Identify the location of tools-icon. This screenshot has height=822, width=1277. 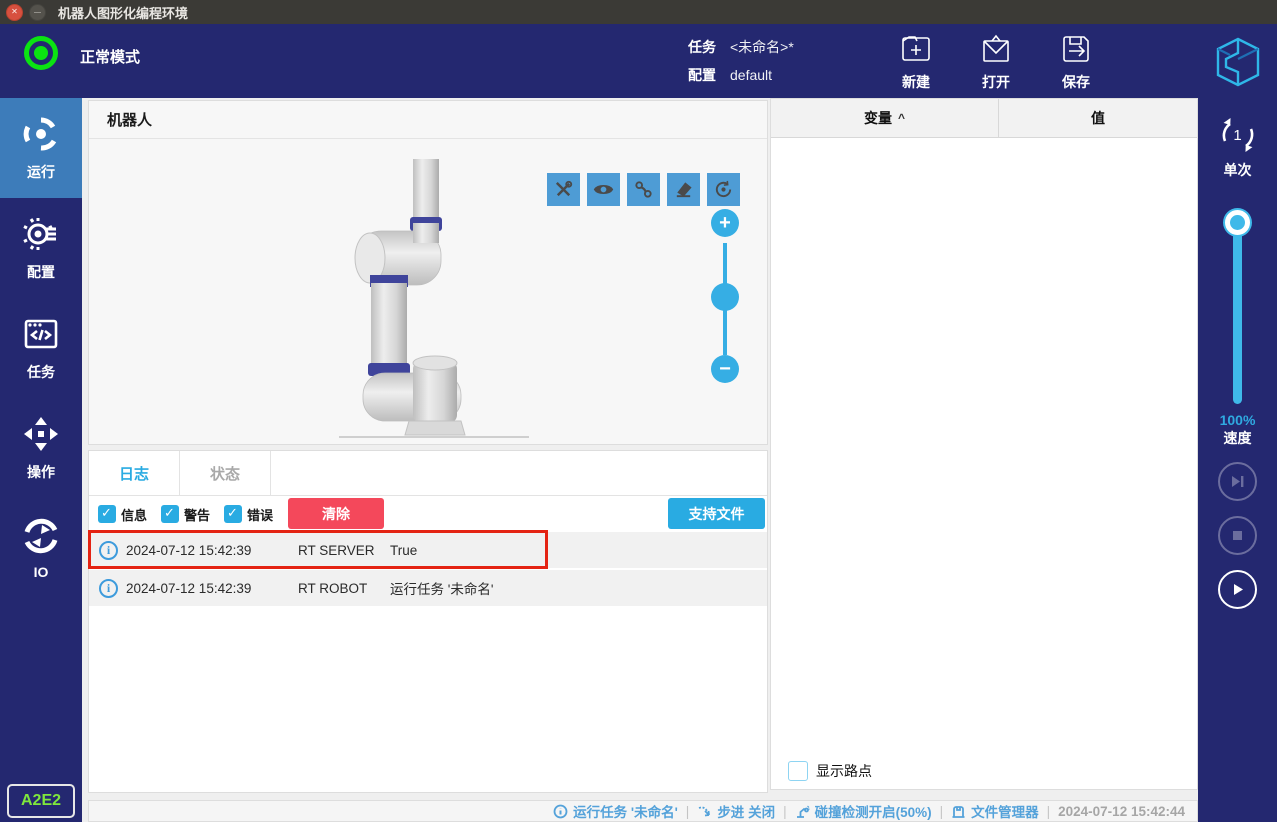
(564, 188).